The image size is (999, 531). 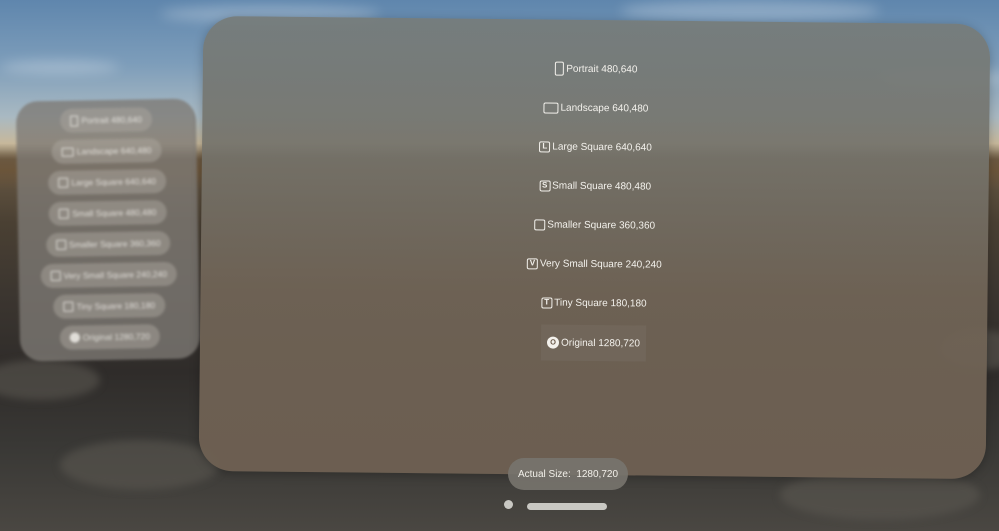 I want to click on window-close-dot, so click(x=508, y=504).